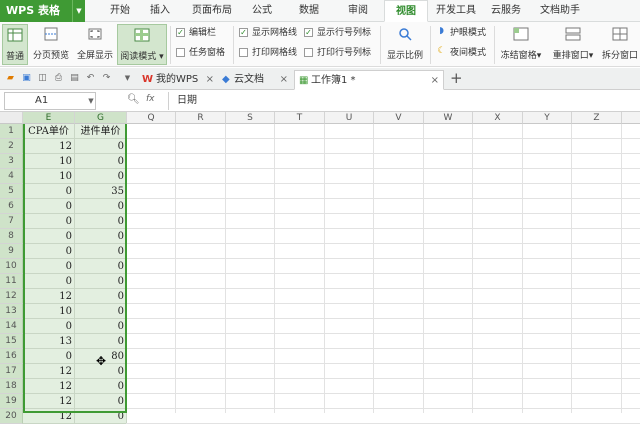  Describe the element at coordinates (49, 118) in the screenshot. I see `column-header-e: E` at that location.